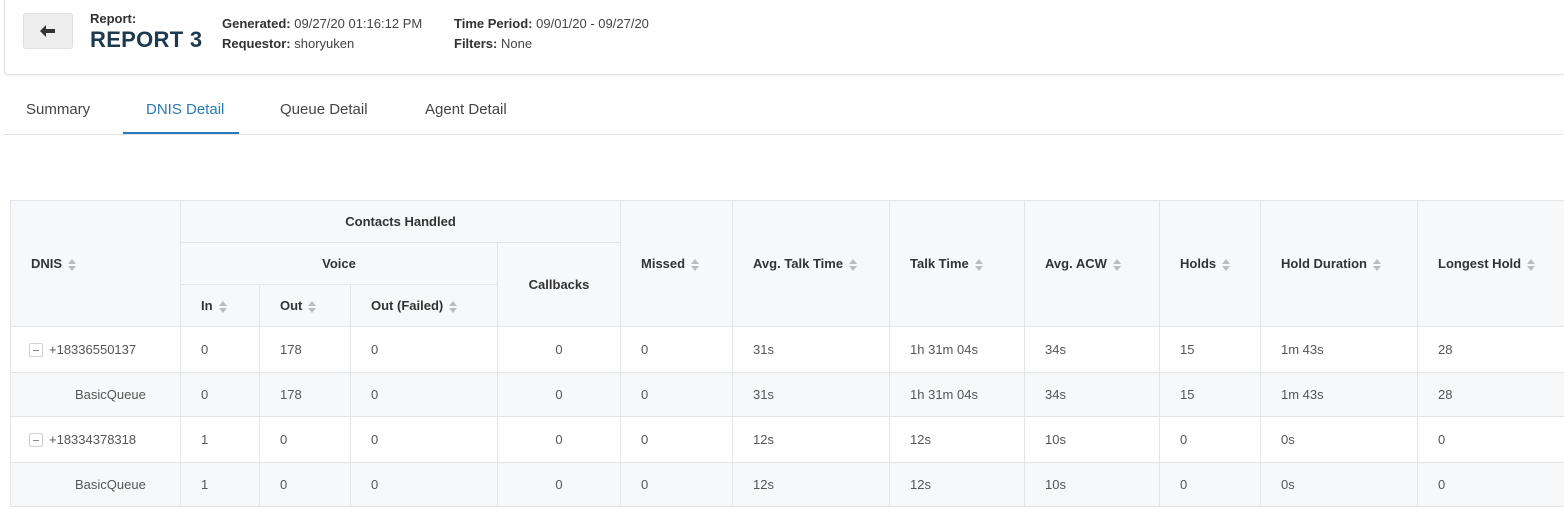 The width and height of the screenshot is (1564, 510). I want to click on out-cell: 178, so click(305, 349).